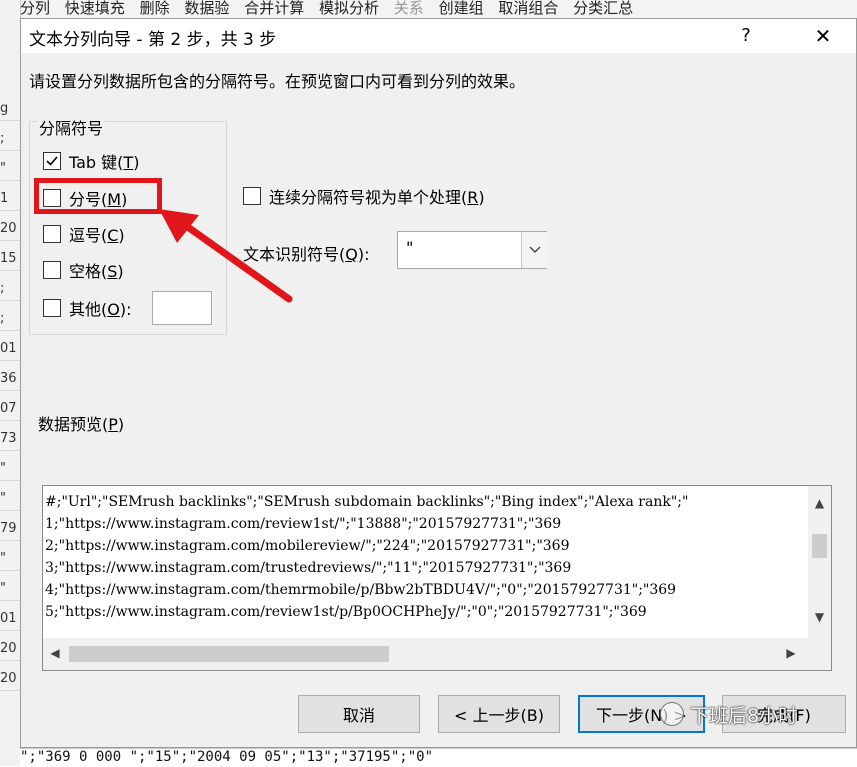  What do you see at coordinates (819, 617) in the screenshot?
I see `scroll-down-icon: ▼` at bounding box center [819, 617].